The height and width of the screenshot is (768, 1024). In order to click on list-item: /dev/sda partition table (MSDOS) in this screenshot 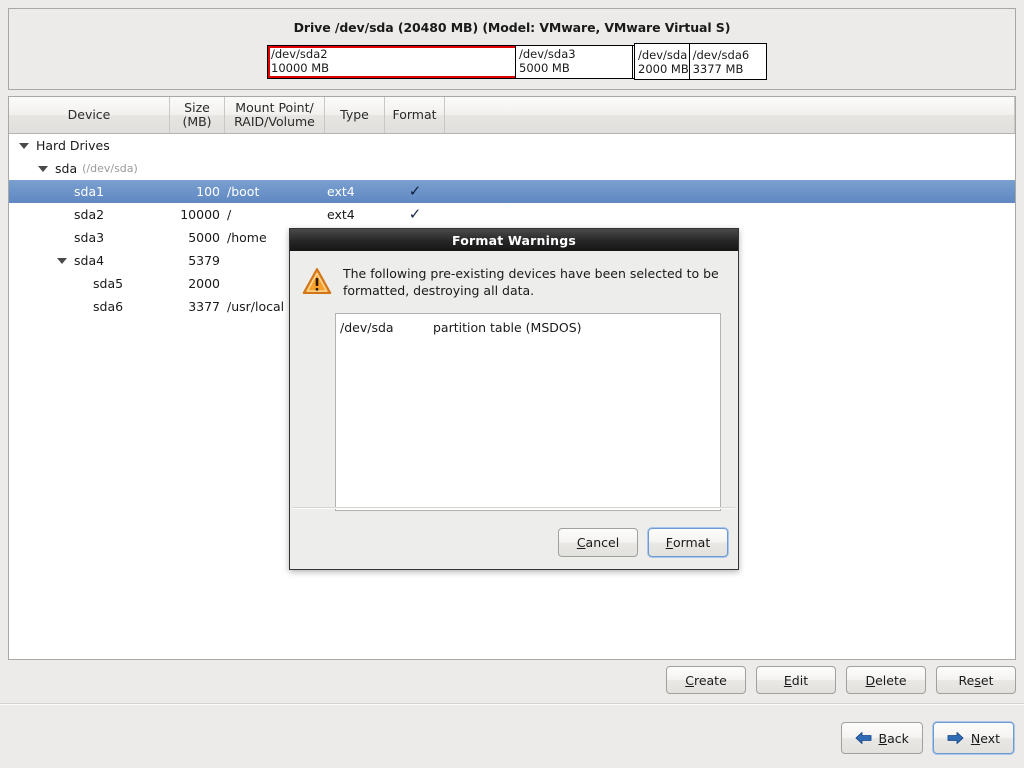, I will do `click(530, 327)`.